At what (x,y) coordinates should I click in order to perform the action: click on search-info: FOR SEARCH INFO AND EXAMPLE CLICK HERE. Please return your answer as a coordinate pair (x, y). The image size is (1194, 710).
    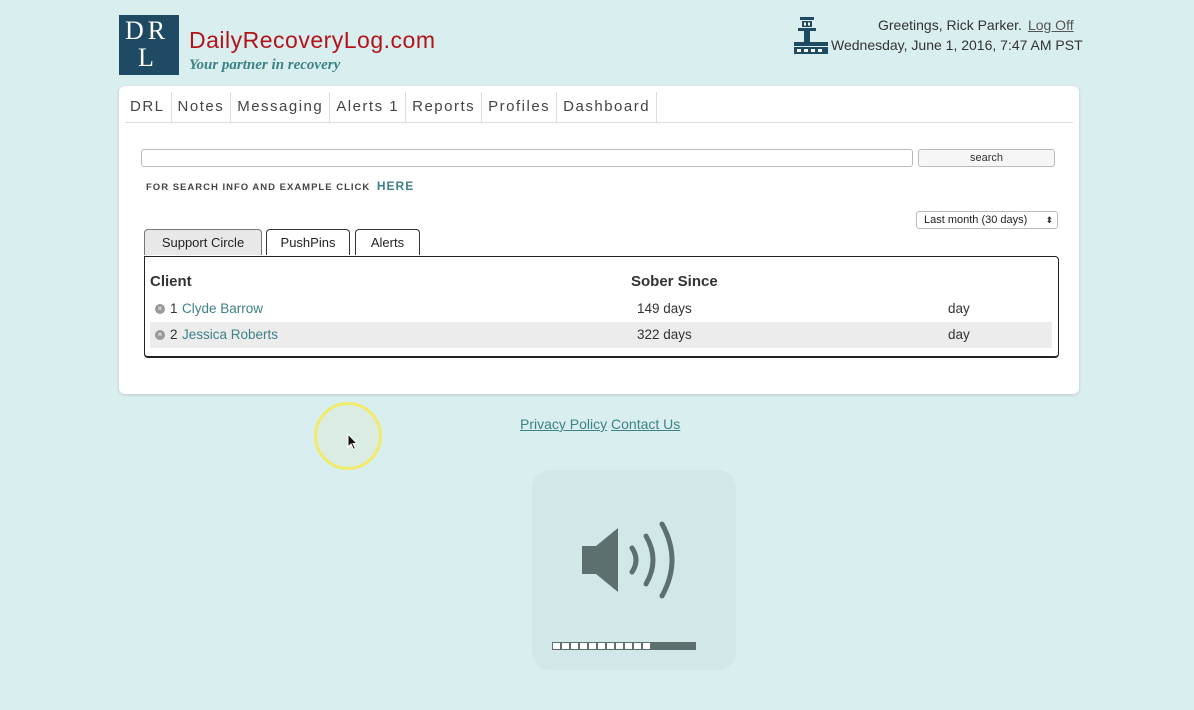
    Looking at the image, I should click on (280, 186).